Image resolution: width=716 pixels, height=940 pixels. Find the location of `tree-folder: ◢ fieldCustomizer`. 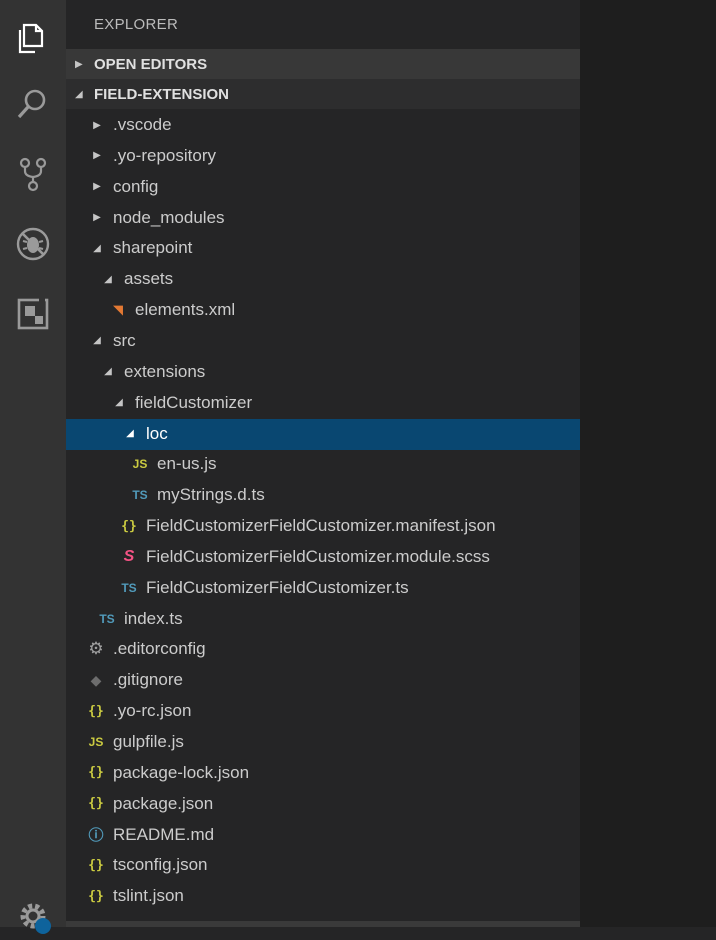

tree-folder: ◢ fieldCustomizer is located at coordinates (323, 403).